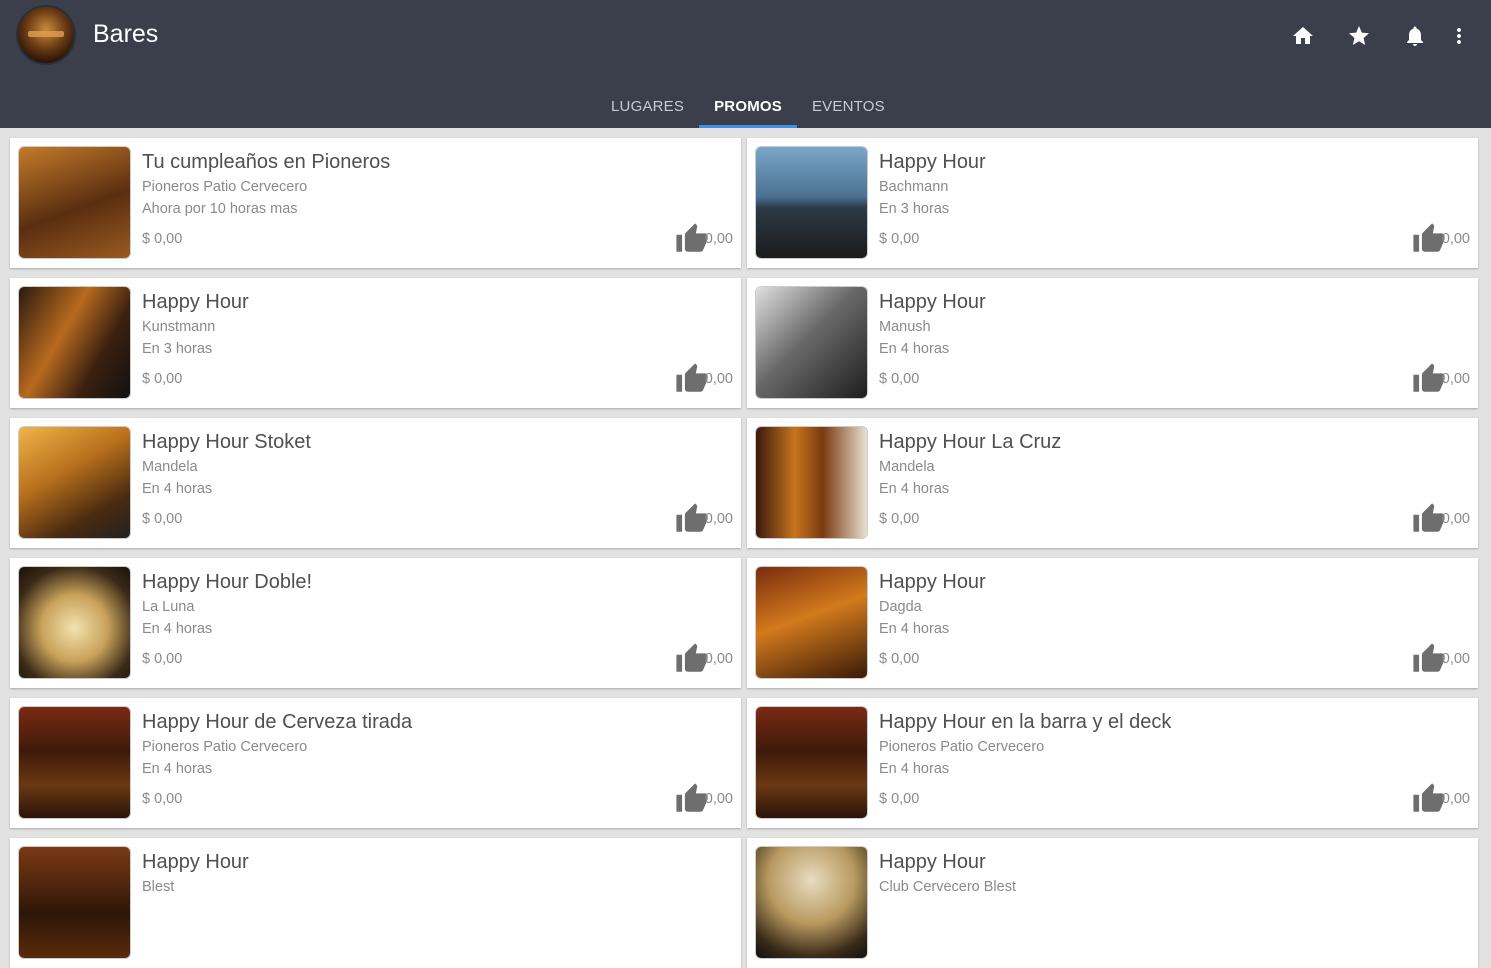  I want to click on promo-title: Happy Hour Stoket, so click(226, 442).